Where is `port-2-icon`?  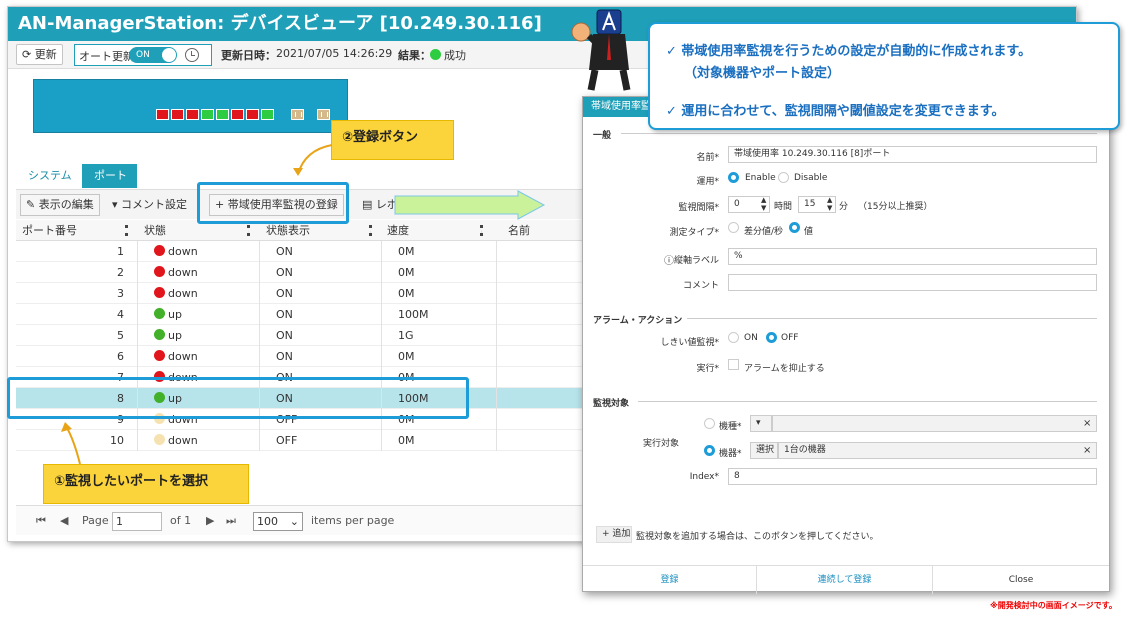
port-2-icon is located at coordinates (177, 114).